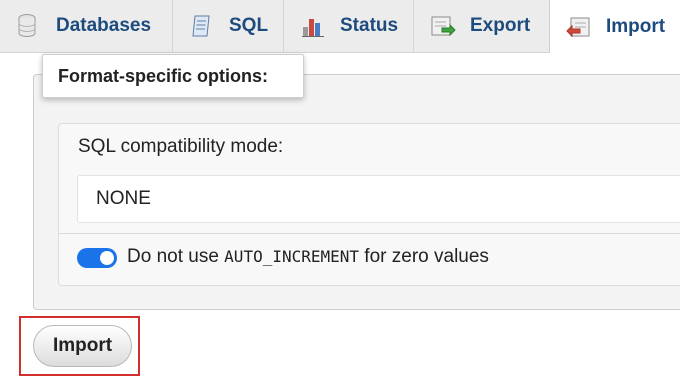  I want to click on import-button-label: Import, so click(82, 345).